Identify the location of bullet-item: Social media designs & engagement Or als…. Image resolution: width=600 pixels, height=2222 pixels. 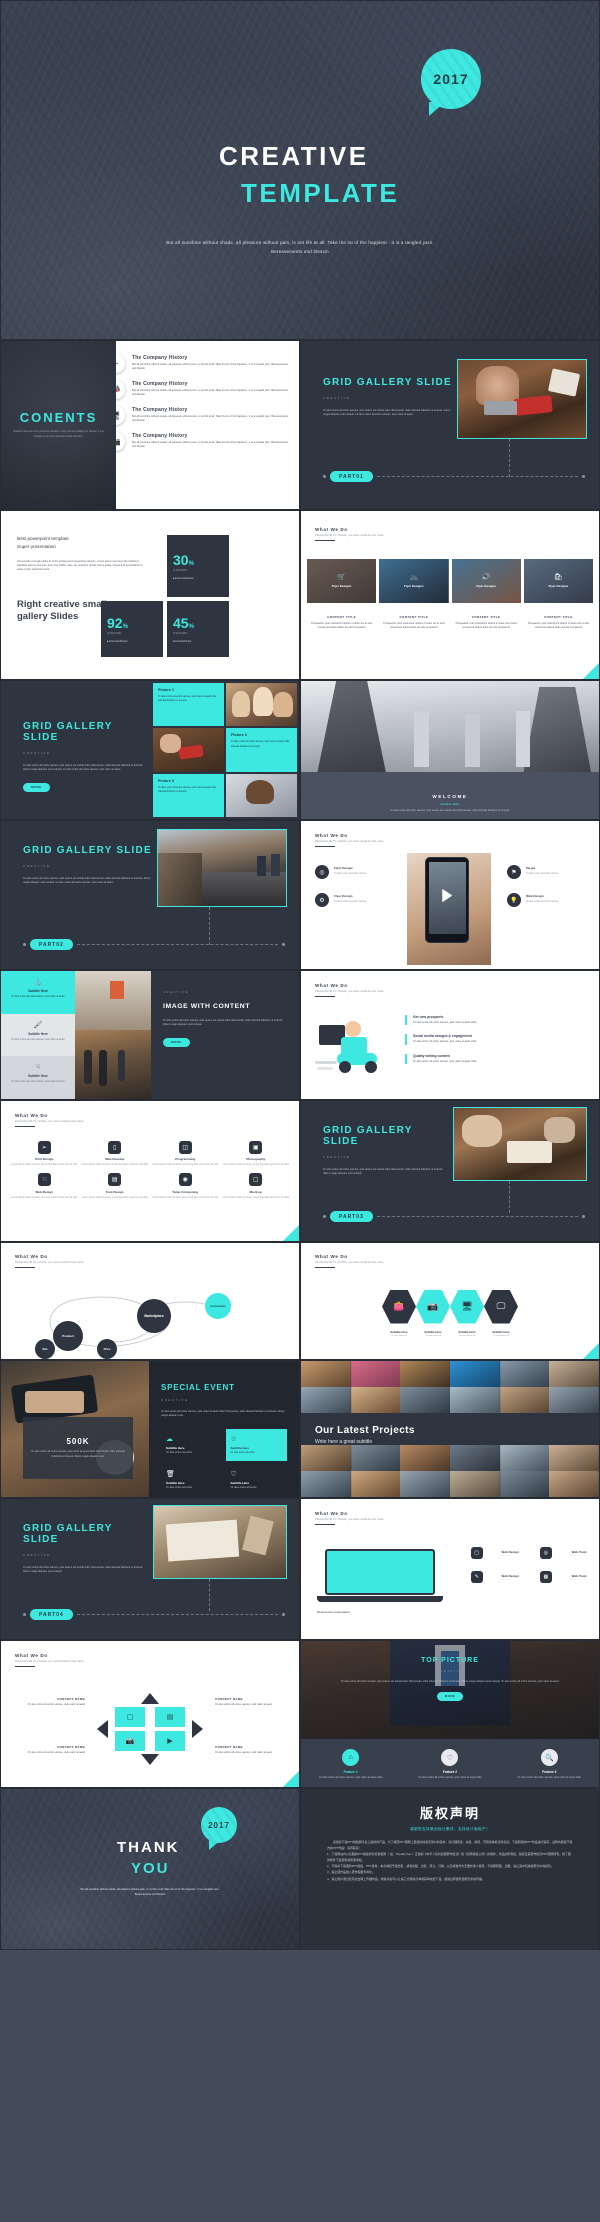
(496, 1039).